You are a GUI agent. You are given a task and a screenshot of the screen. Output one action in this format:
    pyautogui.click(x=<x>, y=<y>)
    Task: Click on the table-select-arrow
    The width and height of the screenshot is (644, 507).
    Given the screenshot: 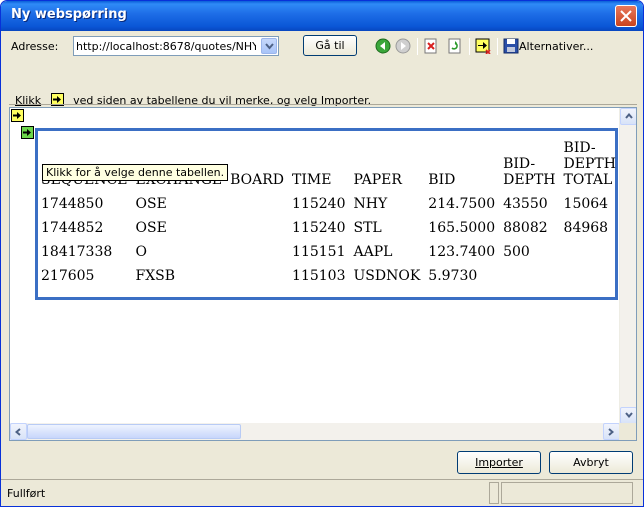 What is the action you would take?
    pyautogui.click(x=27, y=132)
    